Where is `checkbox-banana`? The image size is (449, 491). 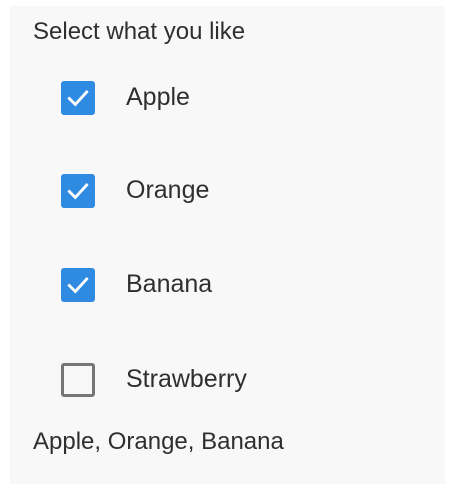 checkbox-banana is located at coordinates (78, 285).